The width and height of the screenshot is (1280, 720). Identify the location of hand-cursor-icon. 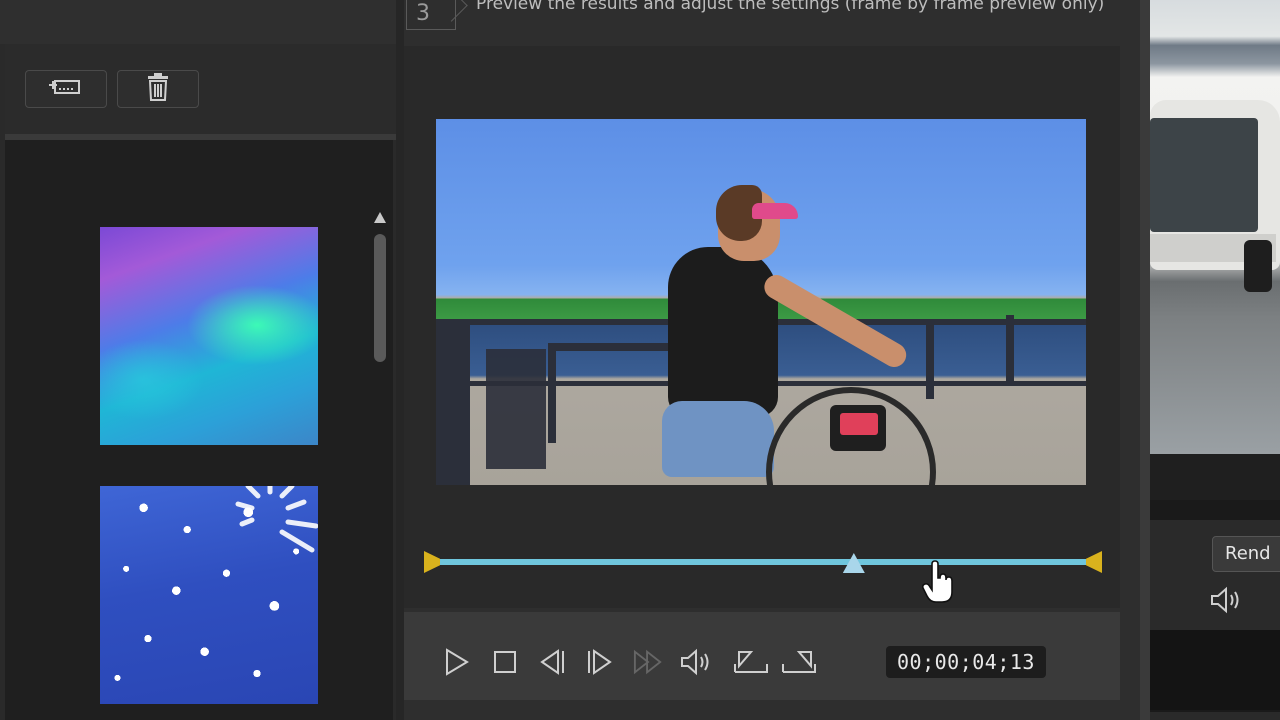
(937, 581).